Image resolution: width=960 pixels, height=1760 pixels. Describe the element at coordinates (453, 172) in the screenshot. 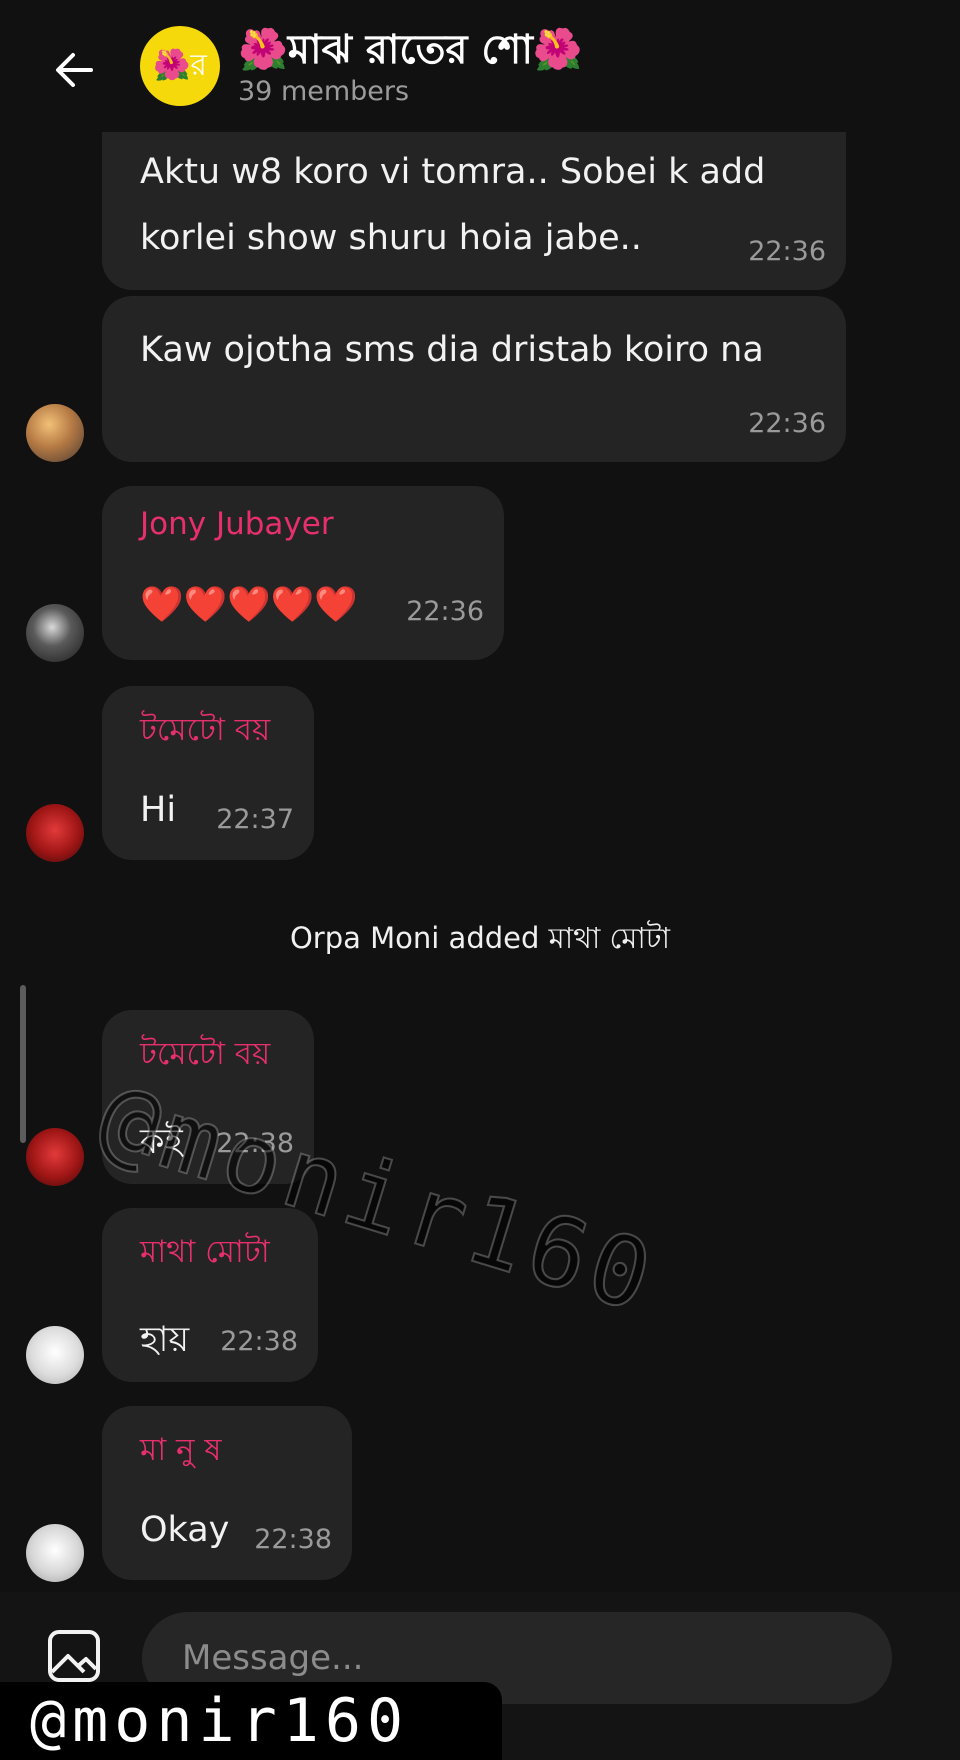

I see `message-text: Aktu w8 koro vi tomra.. Sobei k add` at that location.